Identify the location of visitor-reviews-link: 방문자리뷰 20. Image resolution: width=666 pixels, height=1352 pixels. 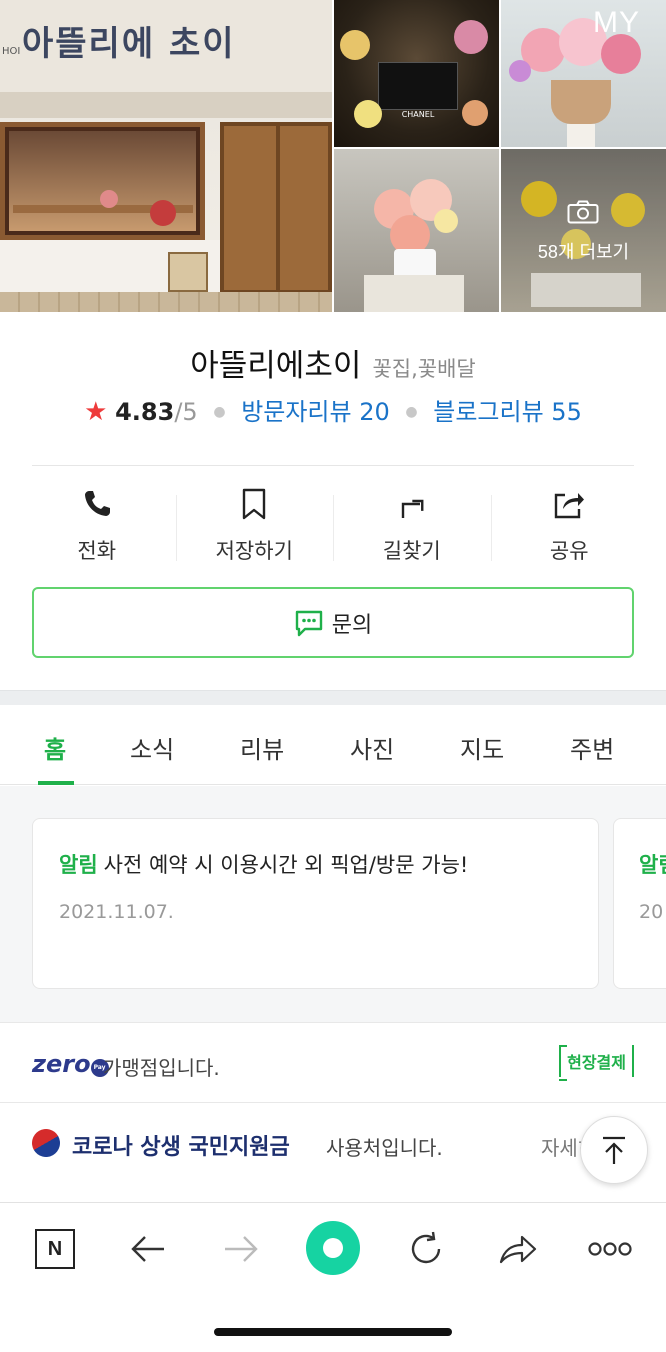
(315, 412).